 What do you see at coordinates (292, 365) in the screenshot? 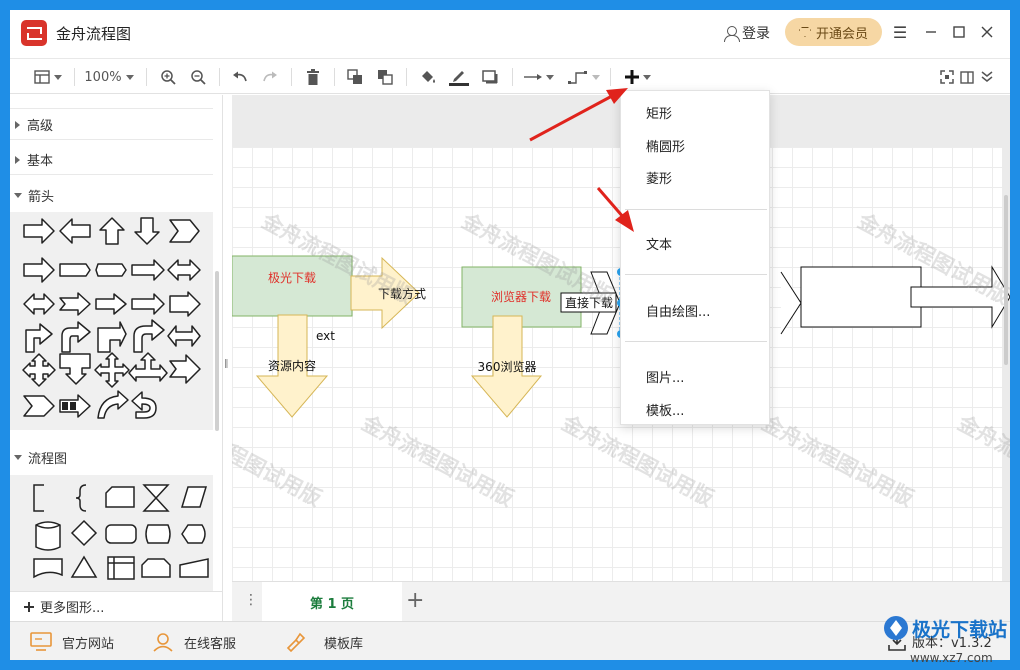
I see `resource-content-label: 资源内容` at bounding box center [292, 365].